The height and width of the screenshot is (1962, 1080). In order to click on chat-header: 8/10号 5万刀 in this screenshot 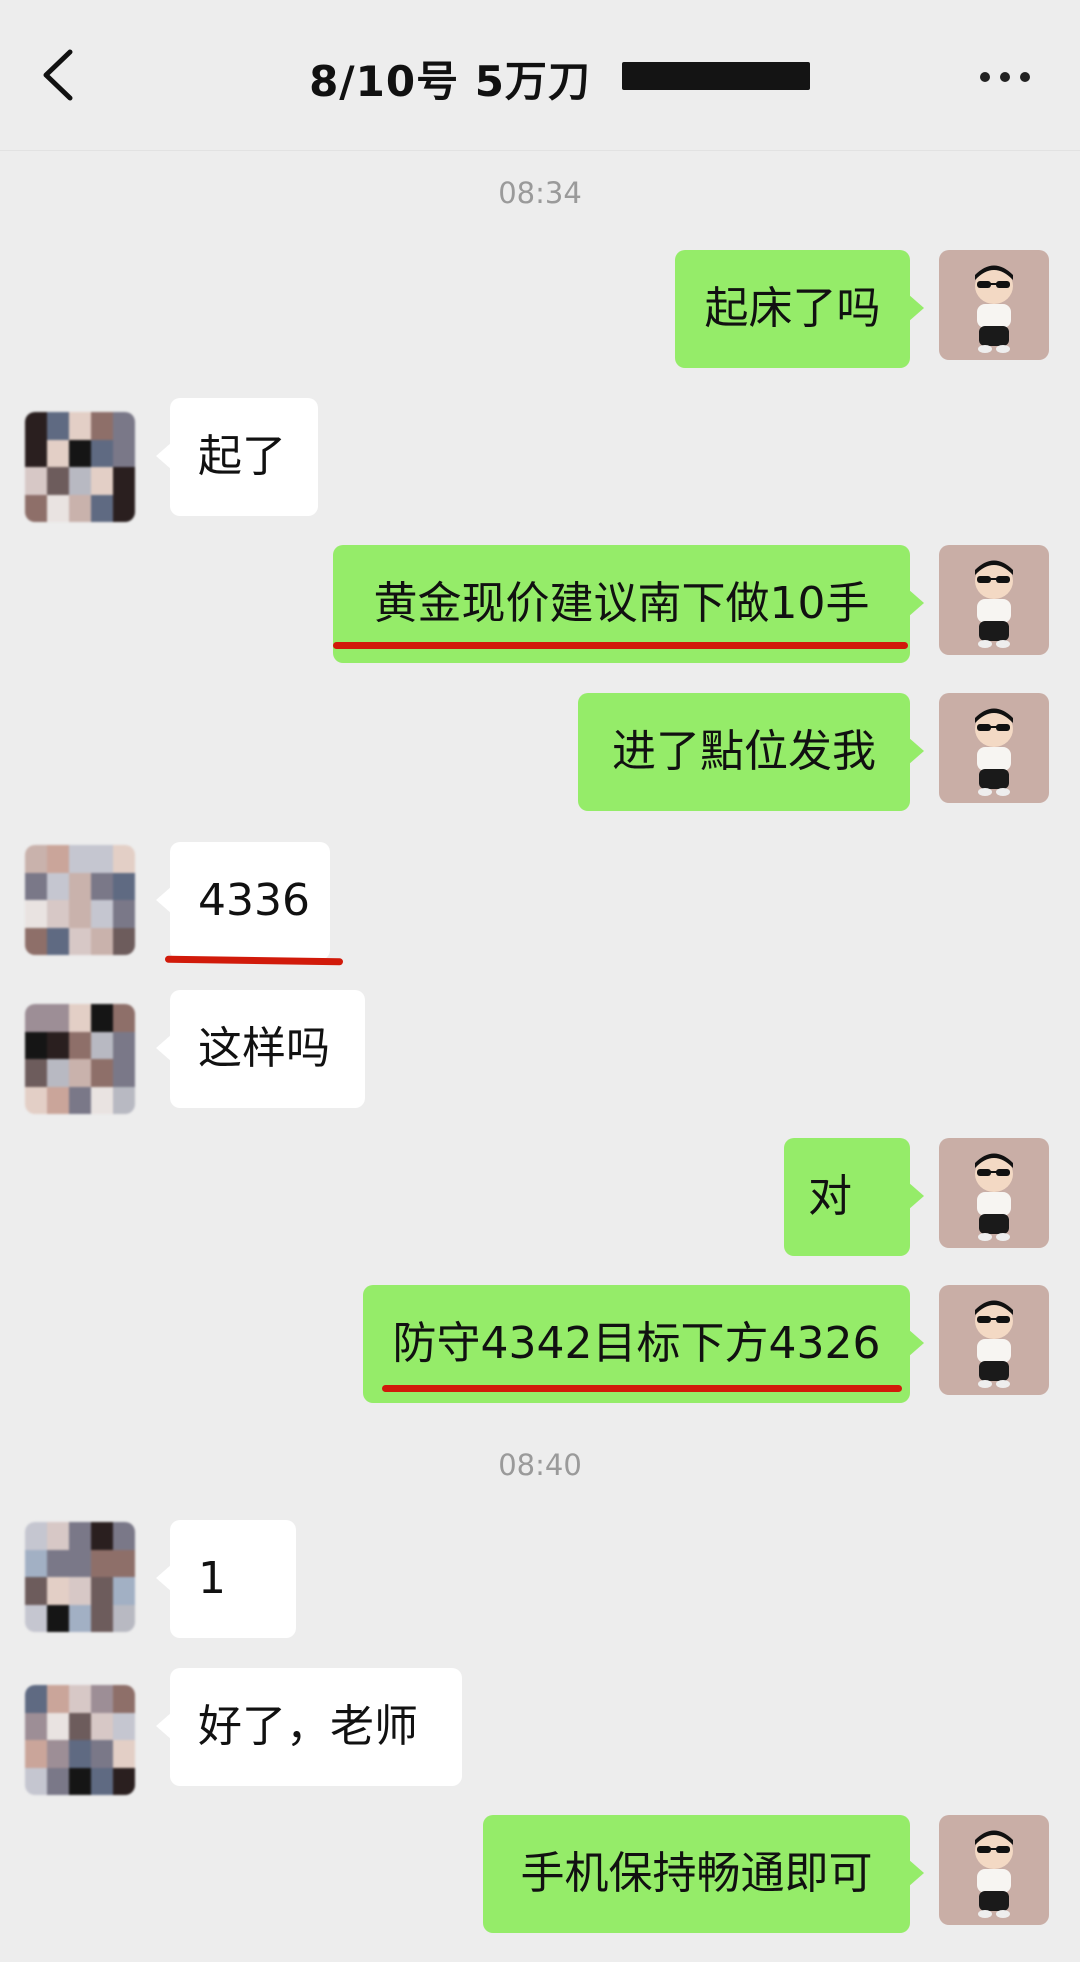, I will do `click(540, 75)`.